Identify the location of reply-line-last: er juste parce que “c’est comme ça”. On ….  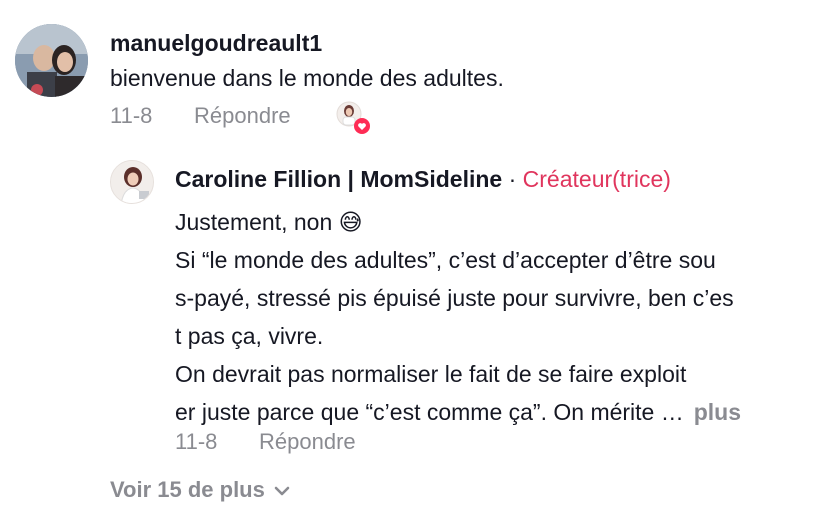
(495, 412).